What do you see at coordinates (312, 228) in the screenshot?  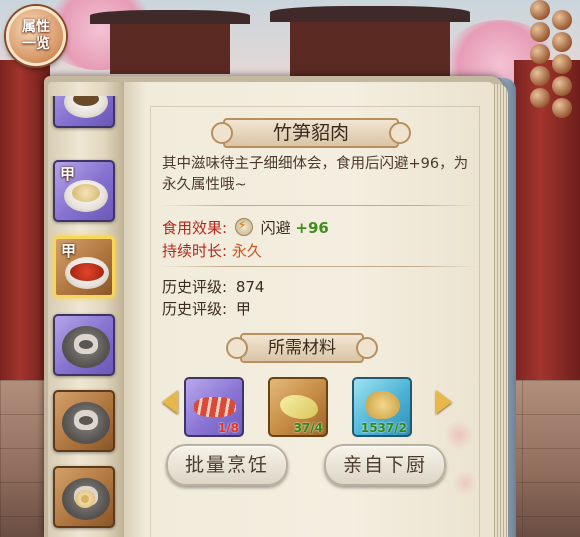 I see `effect-value: +96` at bounding box center [312, 228].